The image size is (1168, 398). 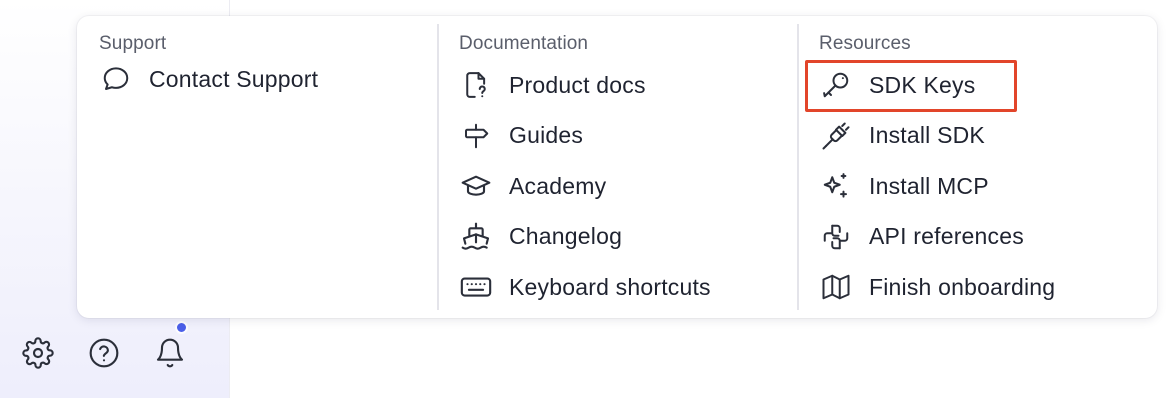 I want to click on bell-icon, so click(x=170, y=353).